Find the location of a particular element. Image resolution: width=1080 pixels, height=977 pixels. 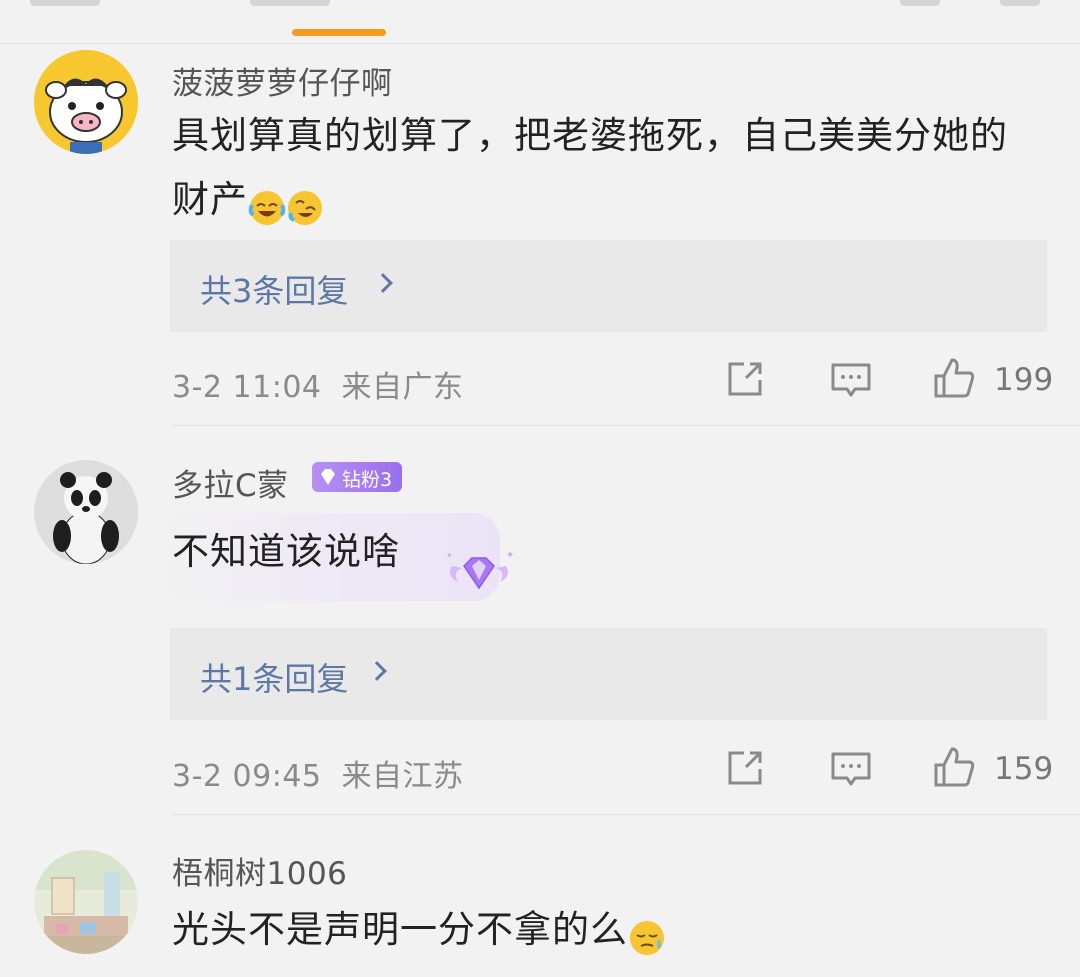

username: 多拉C蒙 is located at coordinates (230, 482).